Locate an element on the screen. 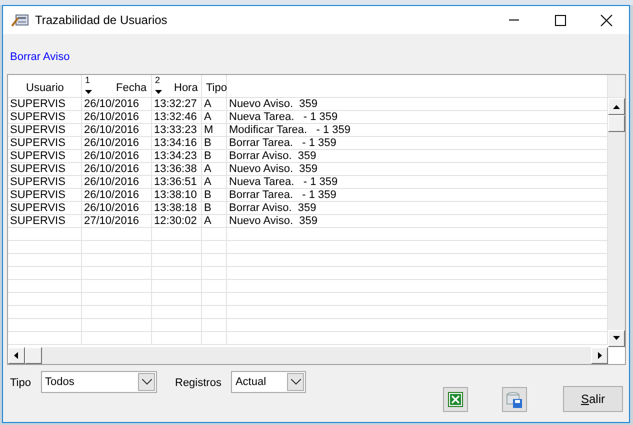 This screenshot has width=633, height=425. arrow-right-icon is located at coordinates (599, 355).